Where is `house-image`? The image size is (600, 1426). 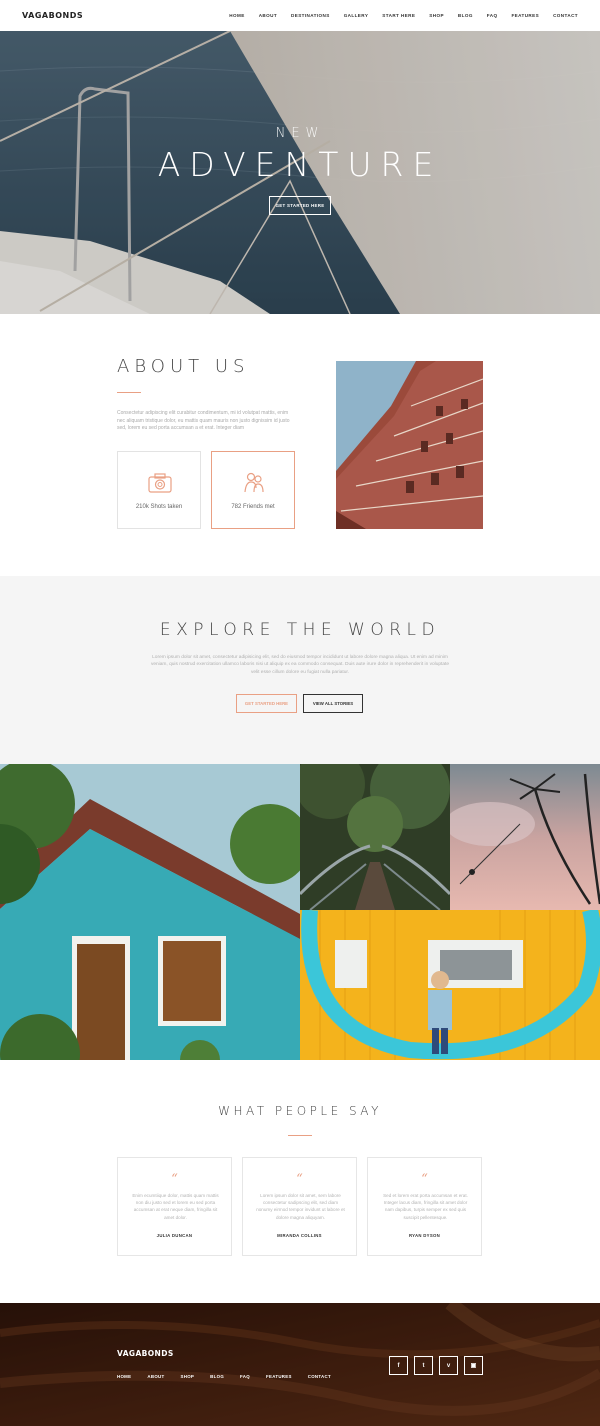
house-image is located at coordinates (150, 912).